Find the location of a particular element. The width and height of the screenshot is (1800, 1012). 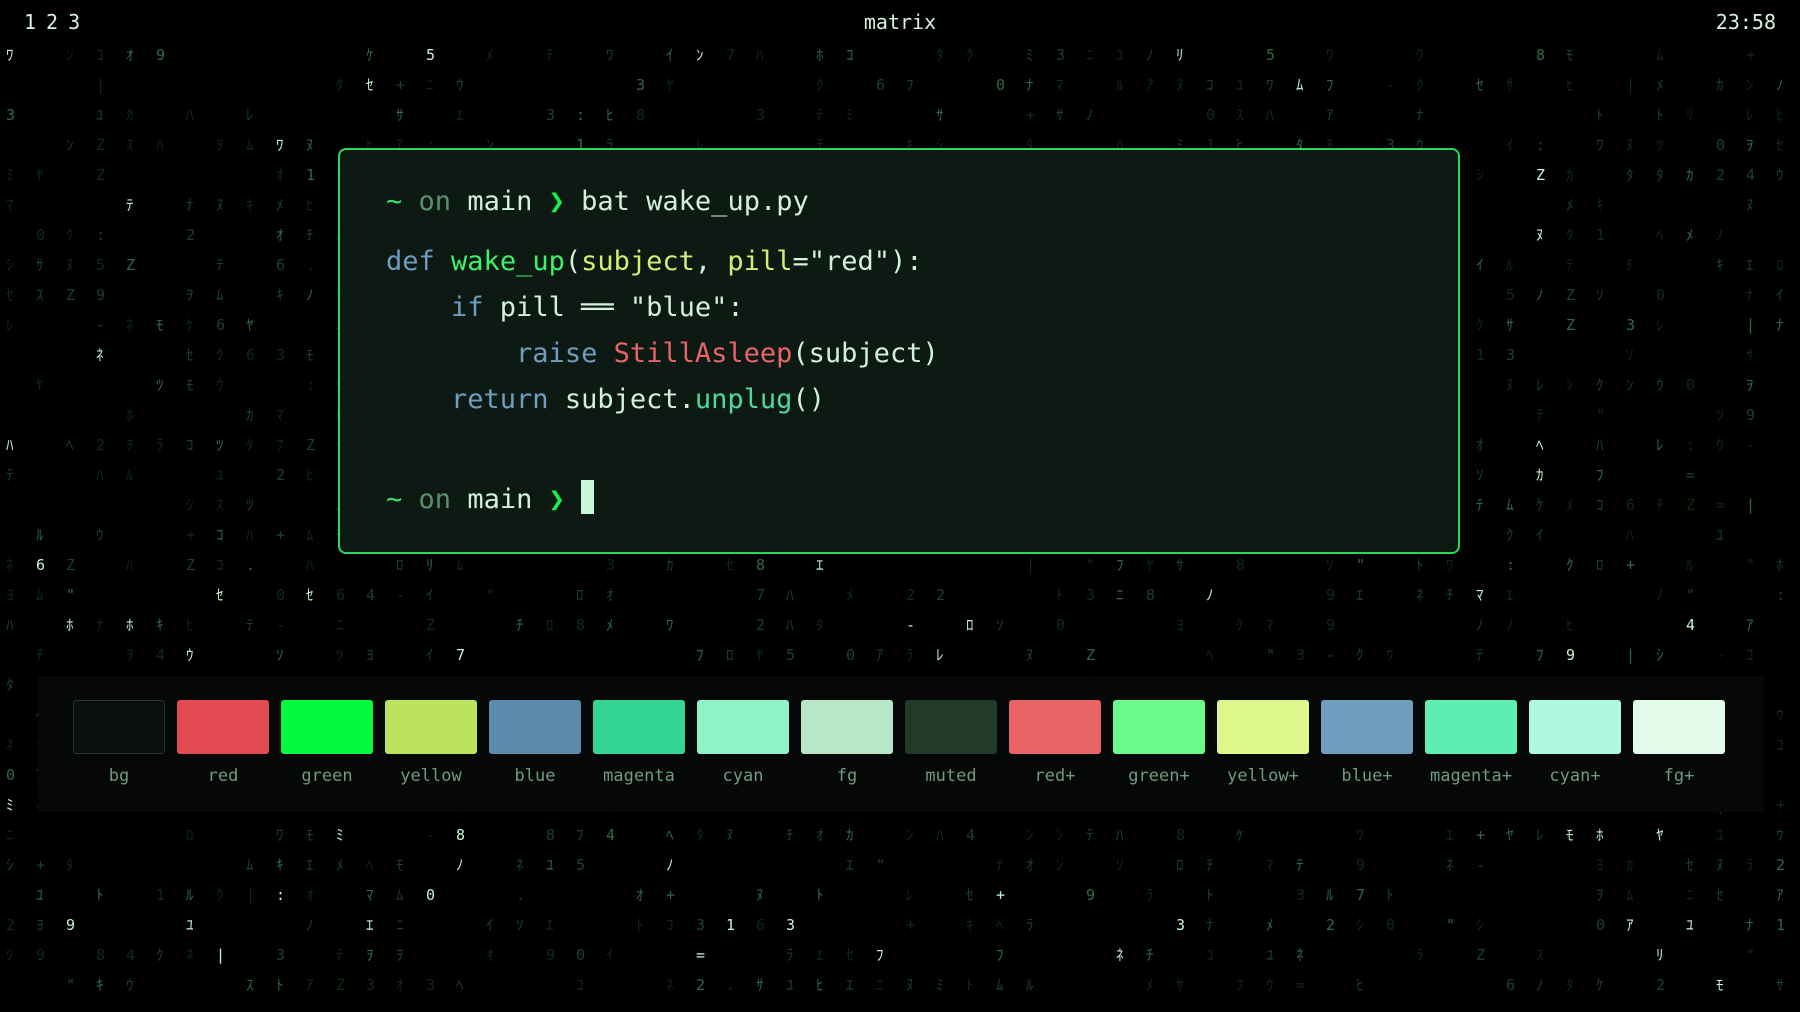

code-line-1: def wake_up(subject, pill="red"): is located at coordinates (654, 261).